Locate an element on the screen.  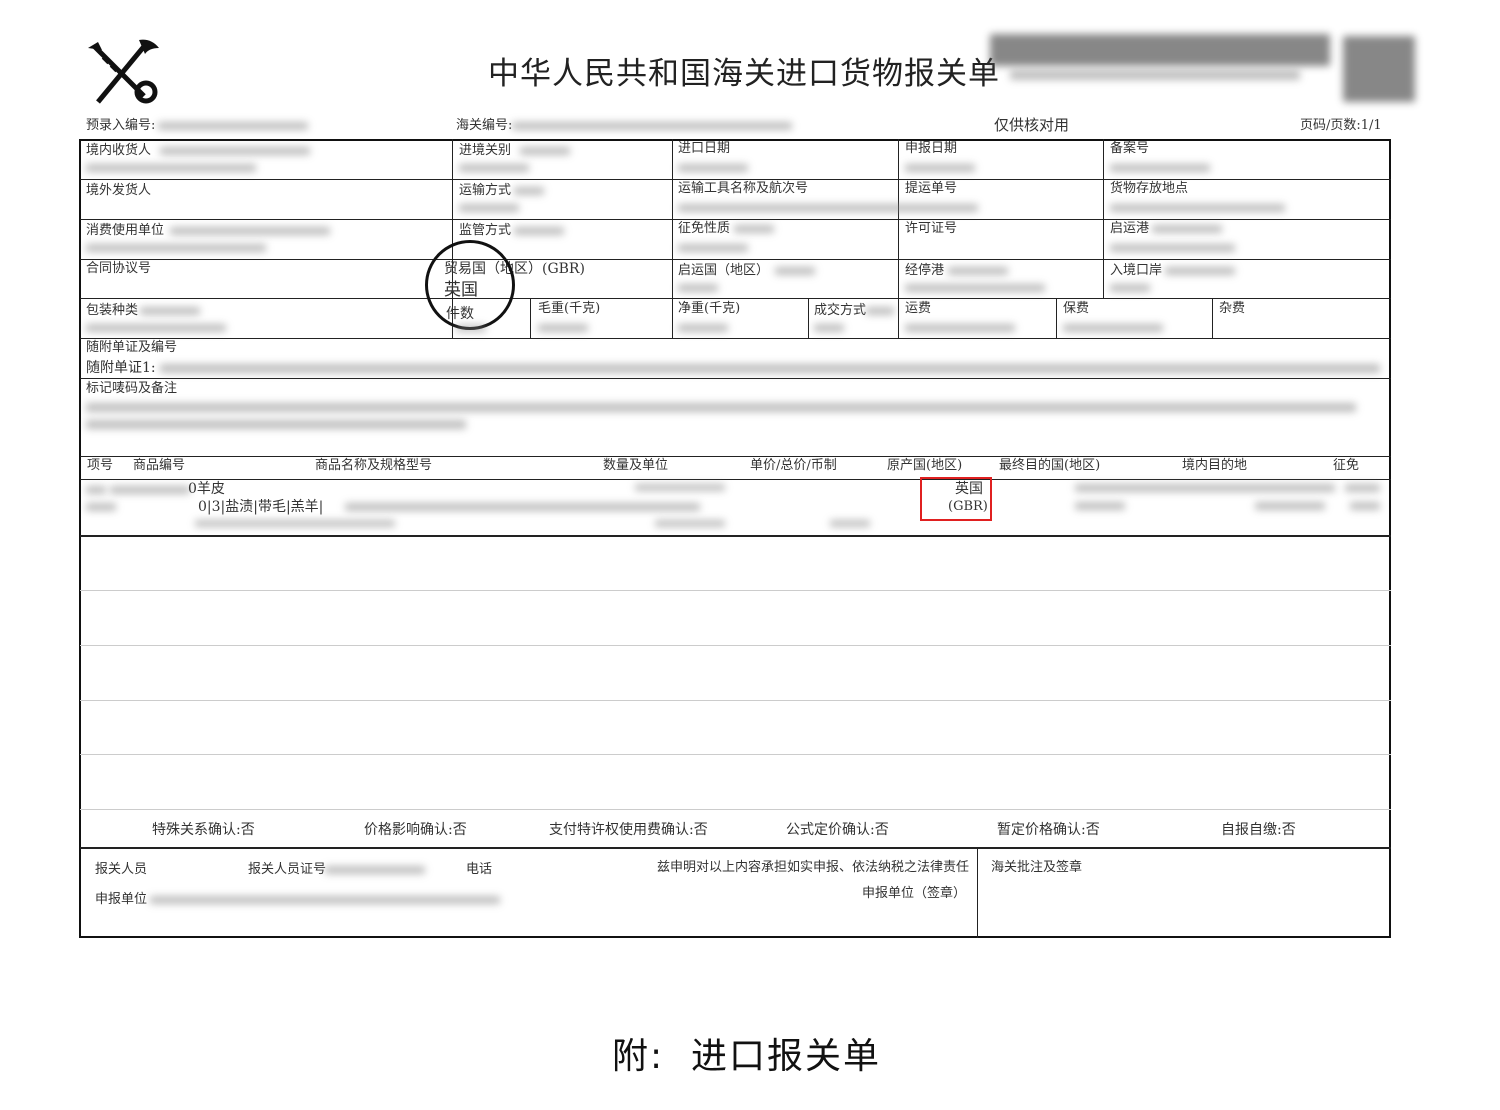
phone-label: 电话 is located at coordinates (479, 869).